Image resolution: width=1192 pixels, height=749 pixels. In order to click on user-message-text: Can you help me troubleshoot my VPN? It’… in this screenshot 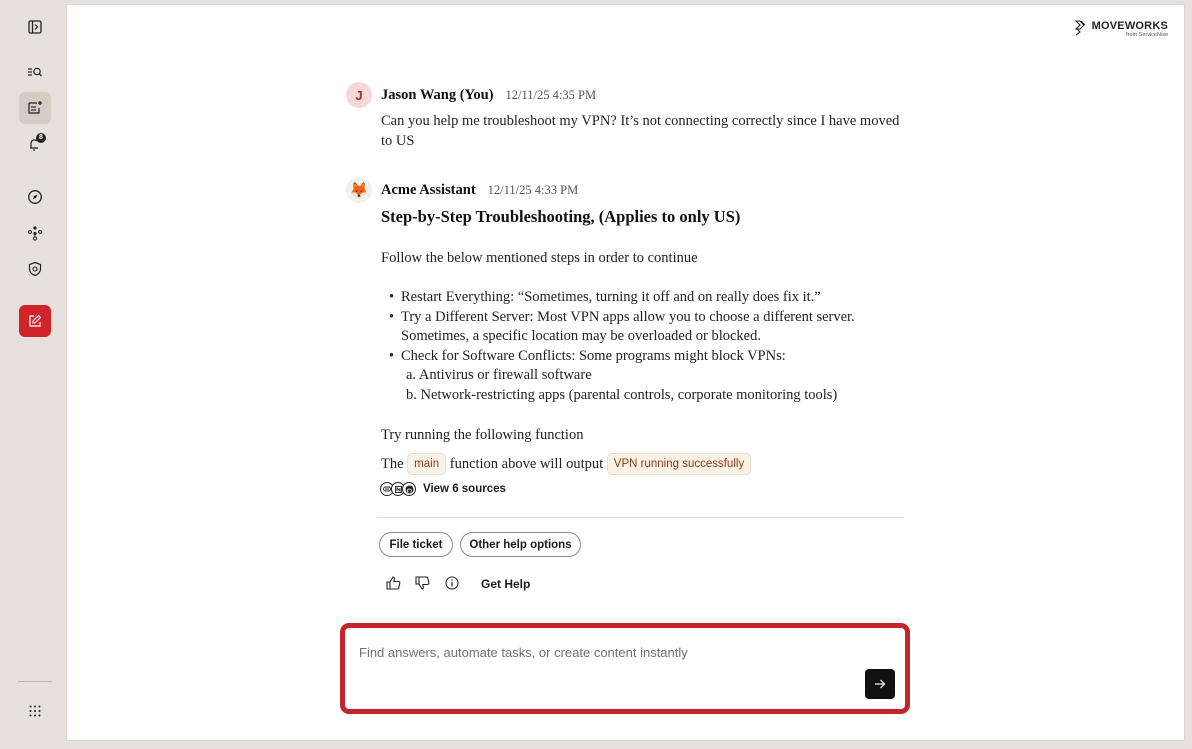, I will do `click(640, 131)`.